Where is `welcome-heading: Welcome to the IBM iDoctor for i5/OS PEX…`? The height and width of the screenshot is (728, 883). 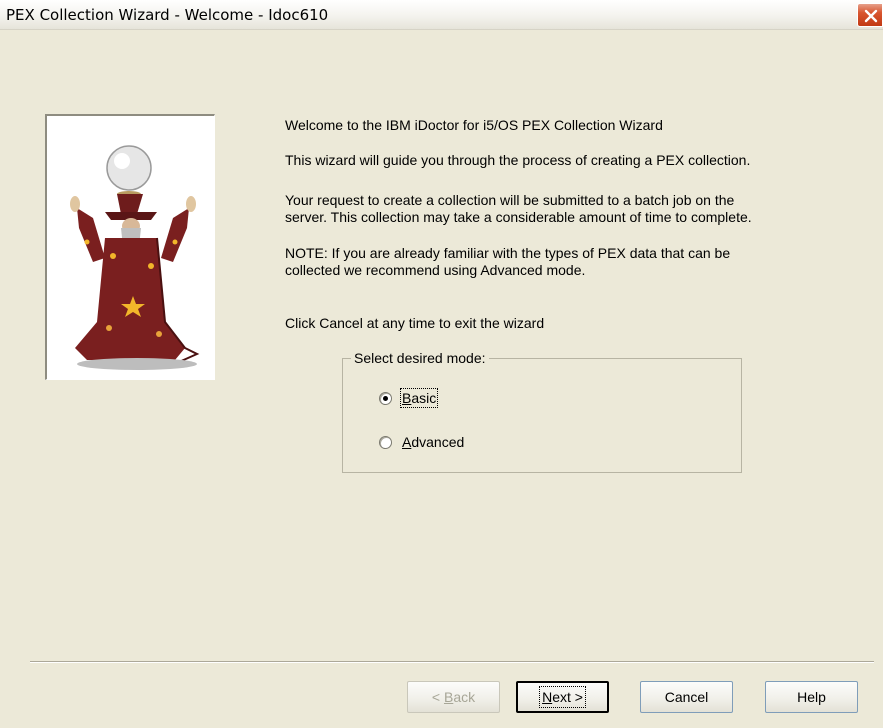 welcome-heading: Welcome to the IBM iDoctor for i5/OS PEX… is located at coordinates (474, 125).